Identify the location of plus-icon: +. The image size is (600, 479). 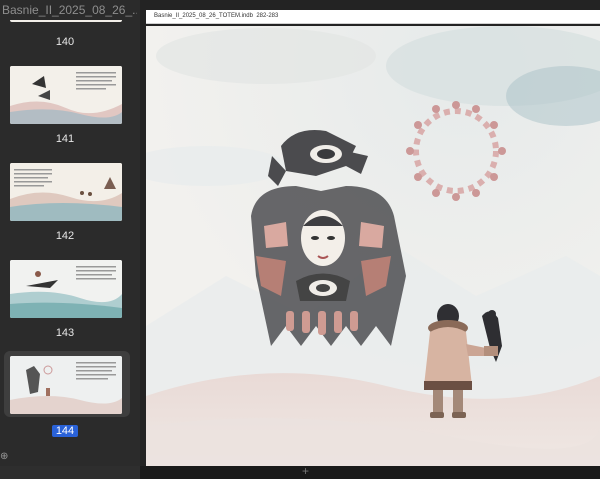
(305, 471).